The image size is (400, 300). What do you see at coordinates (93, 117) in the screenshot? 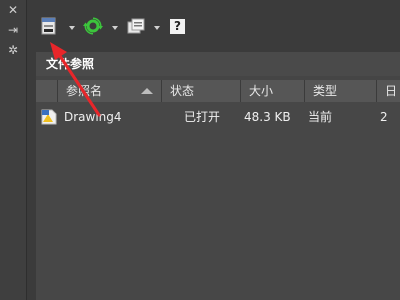
I see `reference-name: Drawing4` at bounding box center [93, 117].